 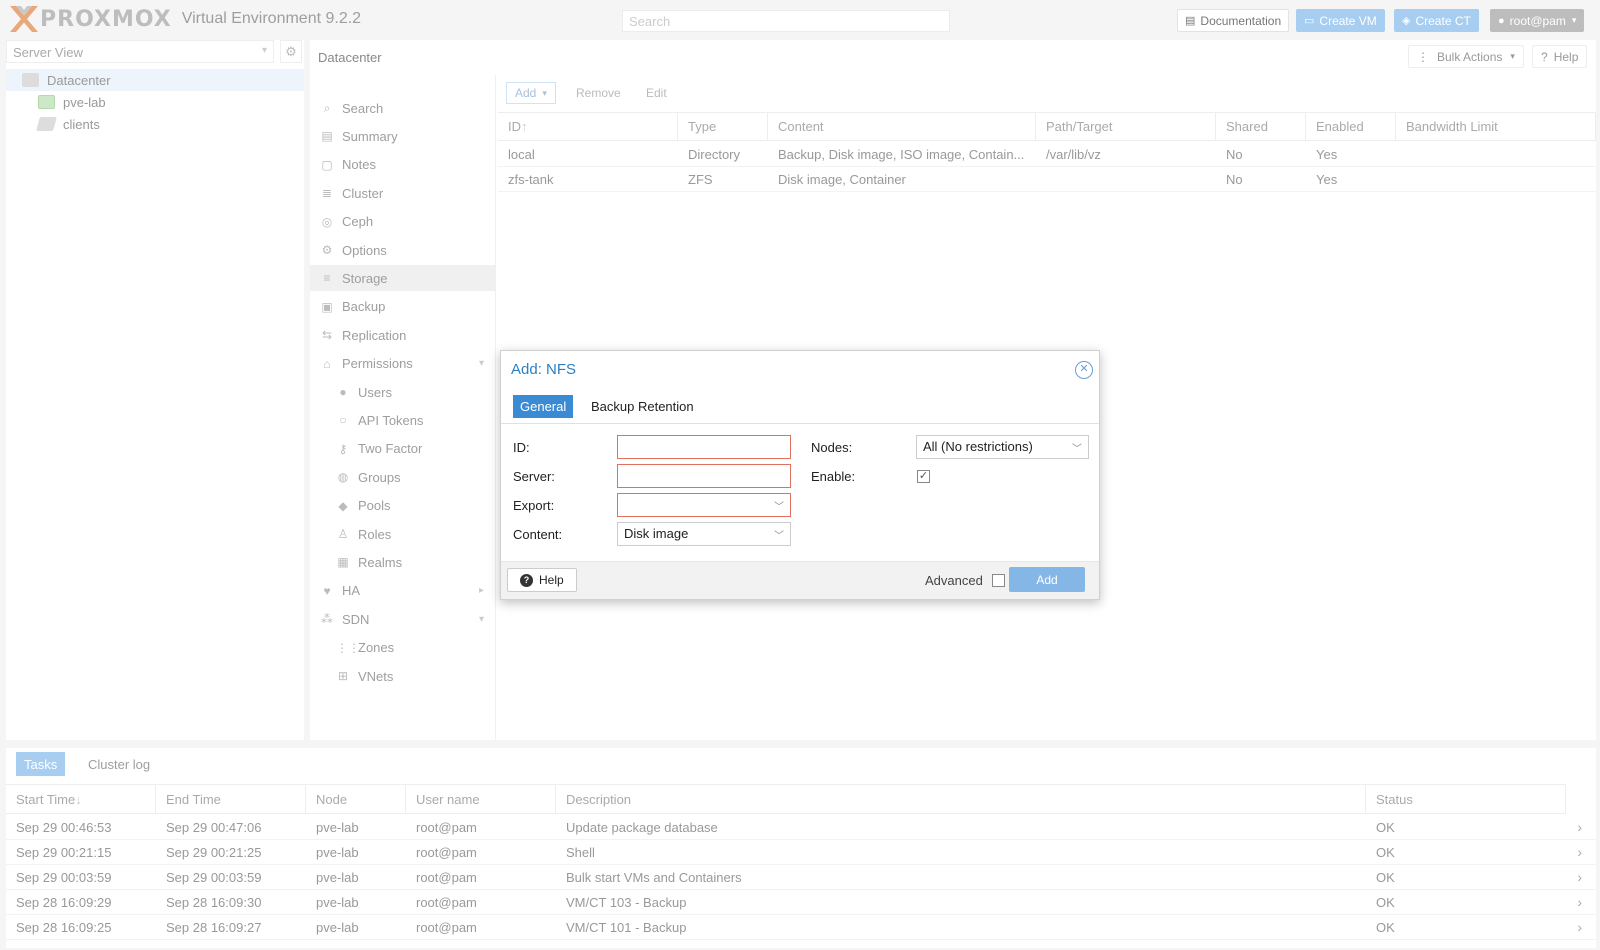 I want to click on export-select: ﹀, so click(x=704, y=505).